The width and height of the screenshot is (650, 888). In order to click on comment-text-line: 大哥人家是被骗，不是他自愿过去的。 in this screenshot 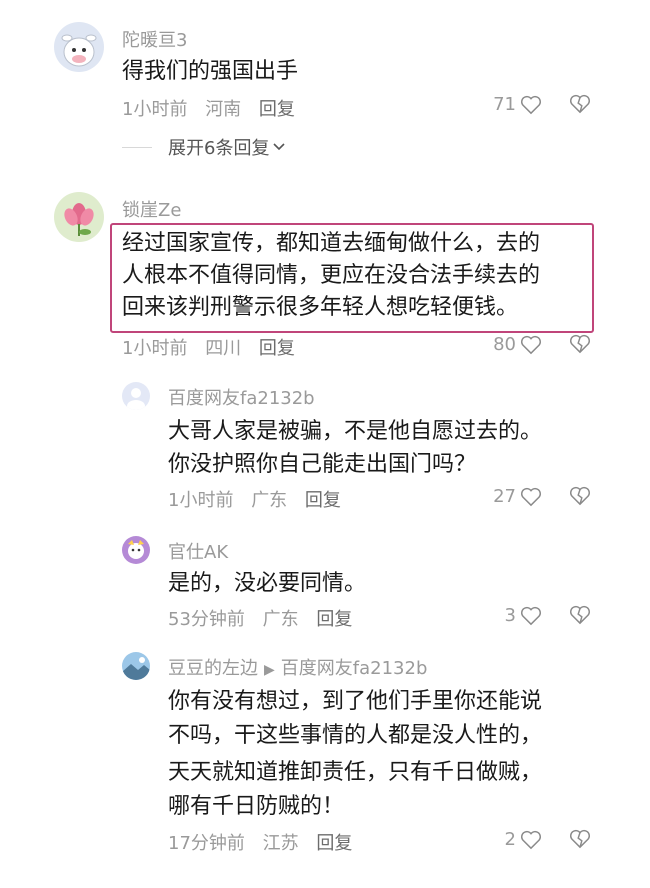, I will do `click(355, 431)`.